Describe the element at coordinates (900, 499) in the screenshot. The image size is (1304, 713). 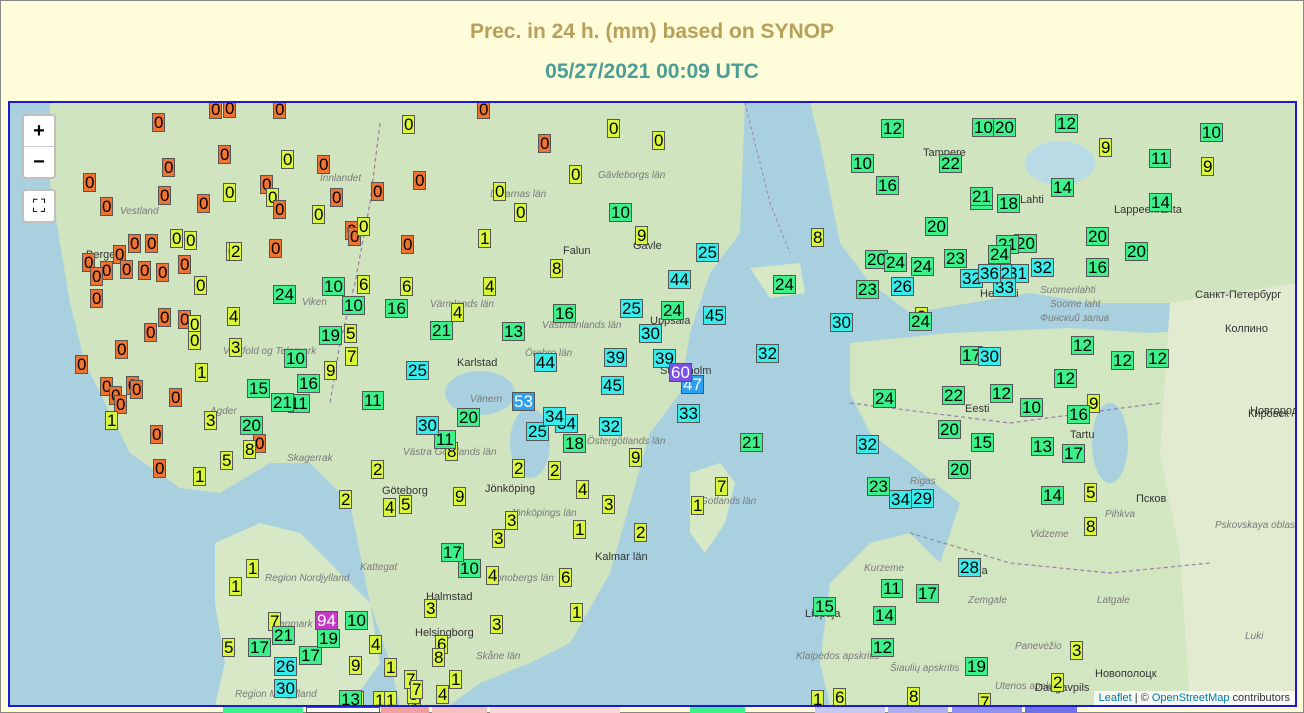
I see `precip-observation: 34` at that location.